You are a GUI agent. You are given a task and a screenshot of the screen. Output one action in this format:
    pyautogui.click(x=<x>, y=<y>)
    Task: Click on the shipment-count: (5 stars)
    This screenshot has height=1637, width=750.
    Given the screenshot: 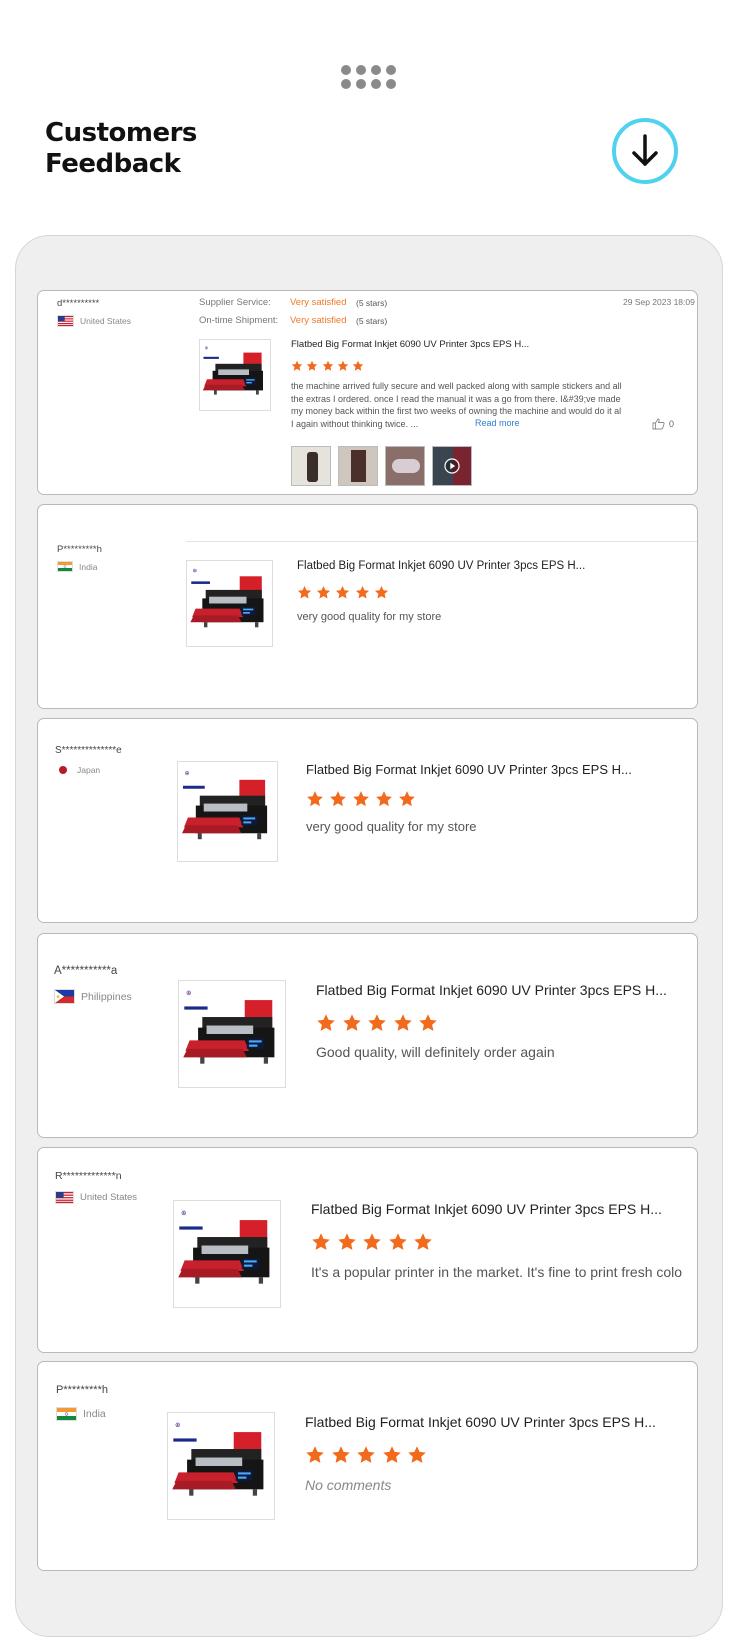 What is the action you would take?
    pyautogui.click(x=372, y=321)
    